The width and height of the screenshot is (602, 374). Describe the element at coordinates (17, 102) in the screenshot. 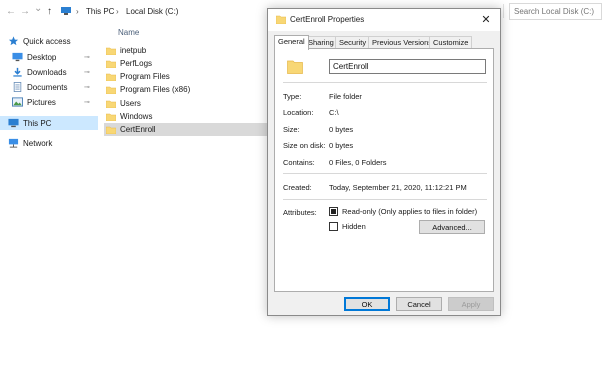

I see `pictures-icon` at that location.